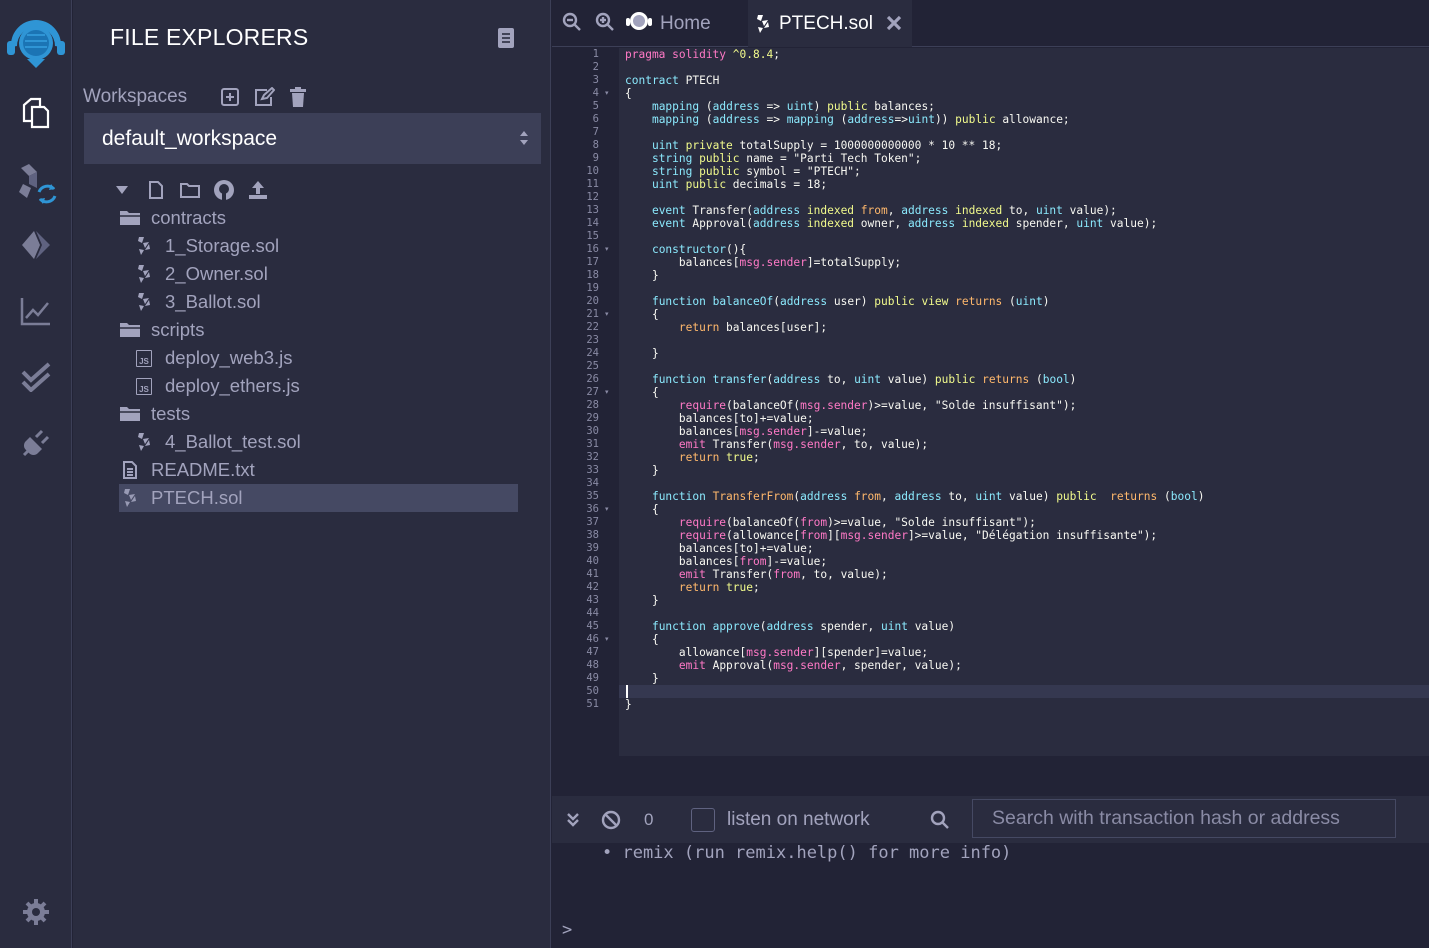  I want to click on settings-icon, so click(36, 912).